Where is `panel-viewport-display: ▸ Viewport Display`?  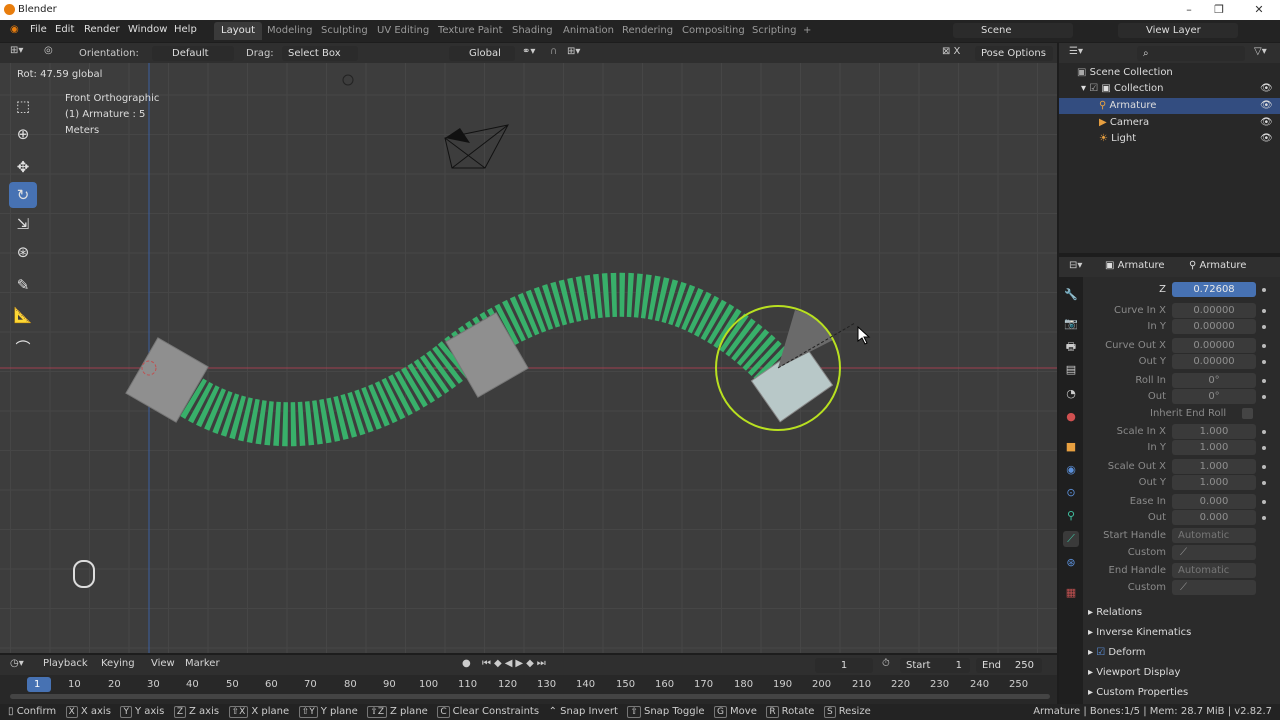
panel-viewport-display: ▸ Viewport Display is located at coordinates (1178, 673).